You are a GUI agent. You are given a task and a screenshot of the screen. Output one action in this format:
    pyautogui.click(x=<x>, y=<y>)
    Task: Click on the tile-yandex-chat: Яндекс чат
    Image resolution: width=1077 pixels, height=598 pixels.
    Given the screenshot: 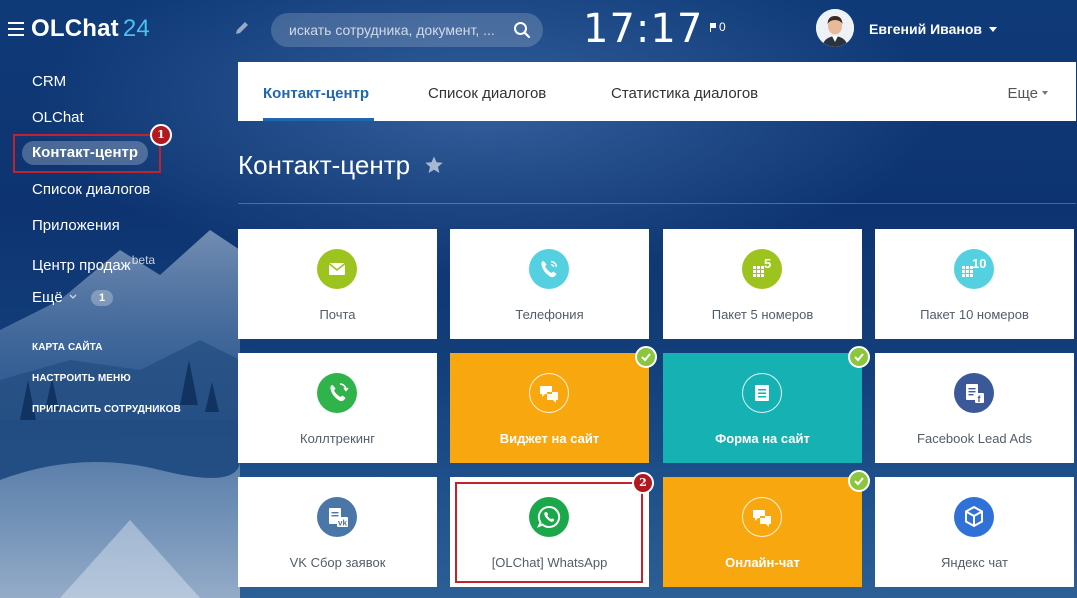 What is the action you would take?
    pyautogui.click(x=974, y=532)
    